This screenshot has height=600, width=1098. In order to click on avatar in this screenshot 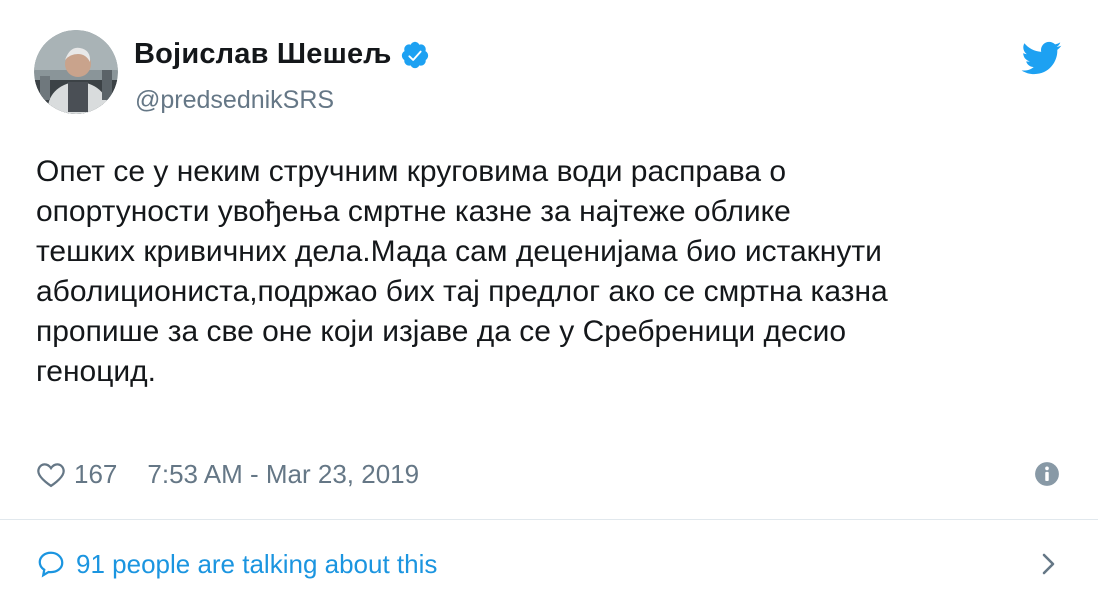, I will do `click(76, 72)`.